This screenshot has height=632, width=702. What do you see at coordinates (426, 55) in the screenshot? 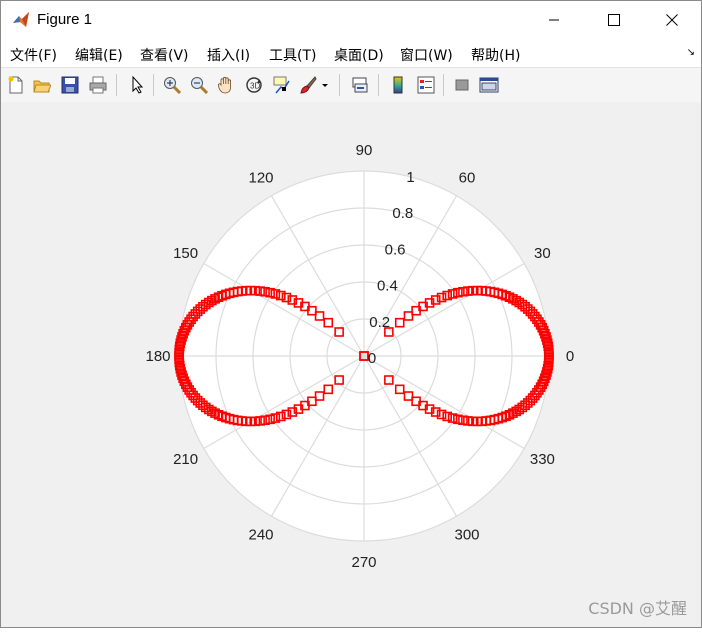
I see `menu-window: 窗口(W)` at bounding box center [426, 55].